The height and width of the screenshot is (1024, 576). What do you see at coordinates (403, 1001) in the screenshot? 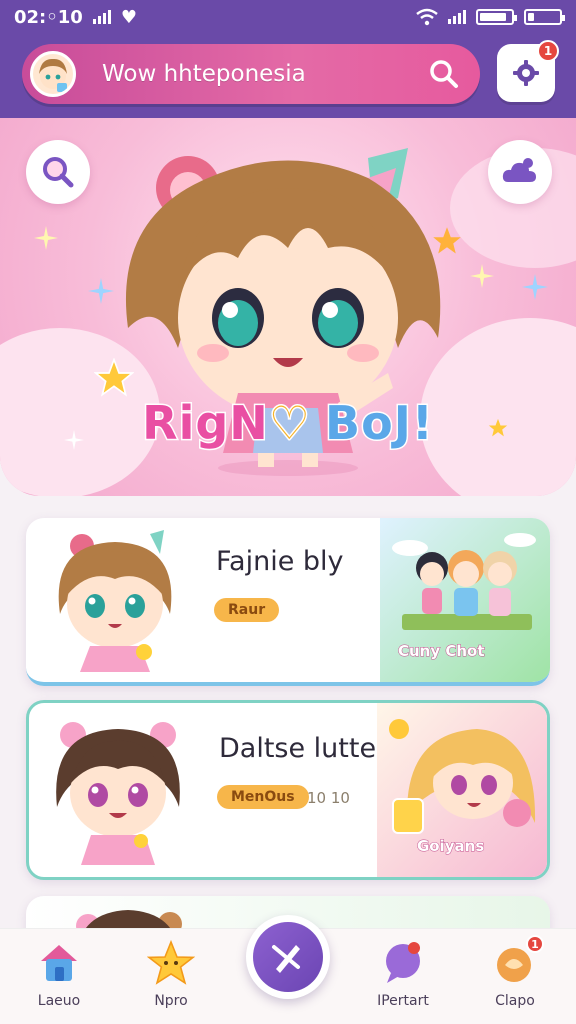
I see `nav-label: IPertart` at bounding box center [403, 1001].